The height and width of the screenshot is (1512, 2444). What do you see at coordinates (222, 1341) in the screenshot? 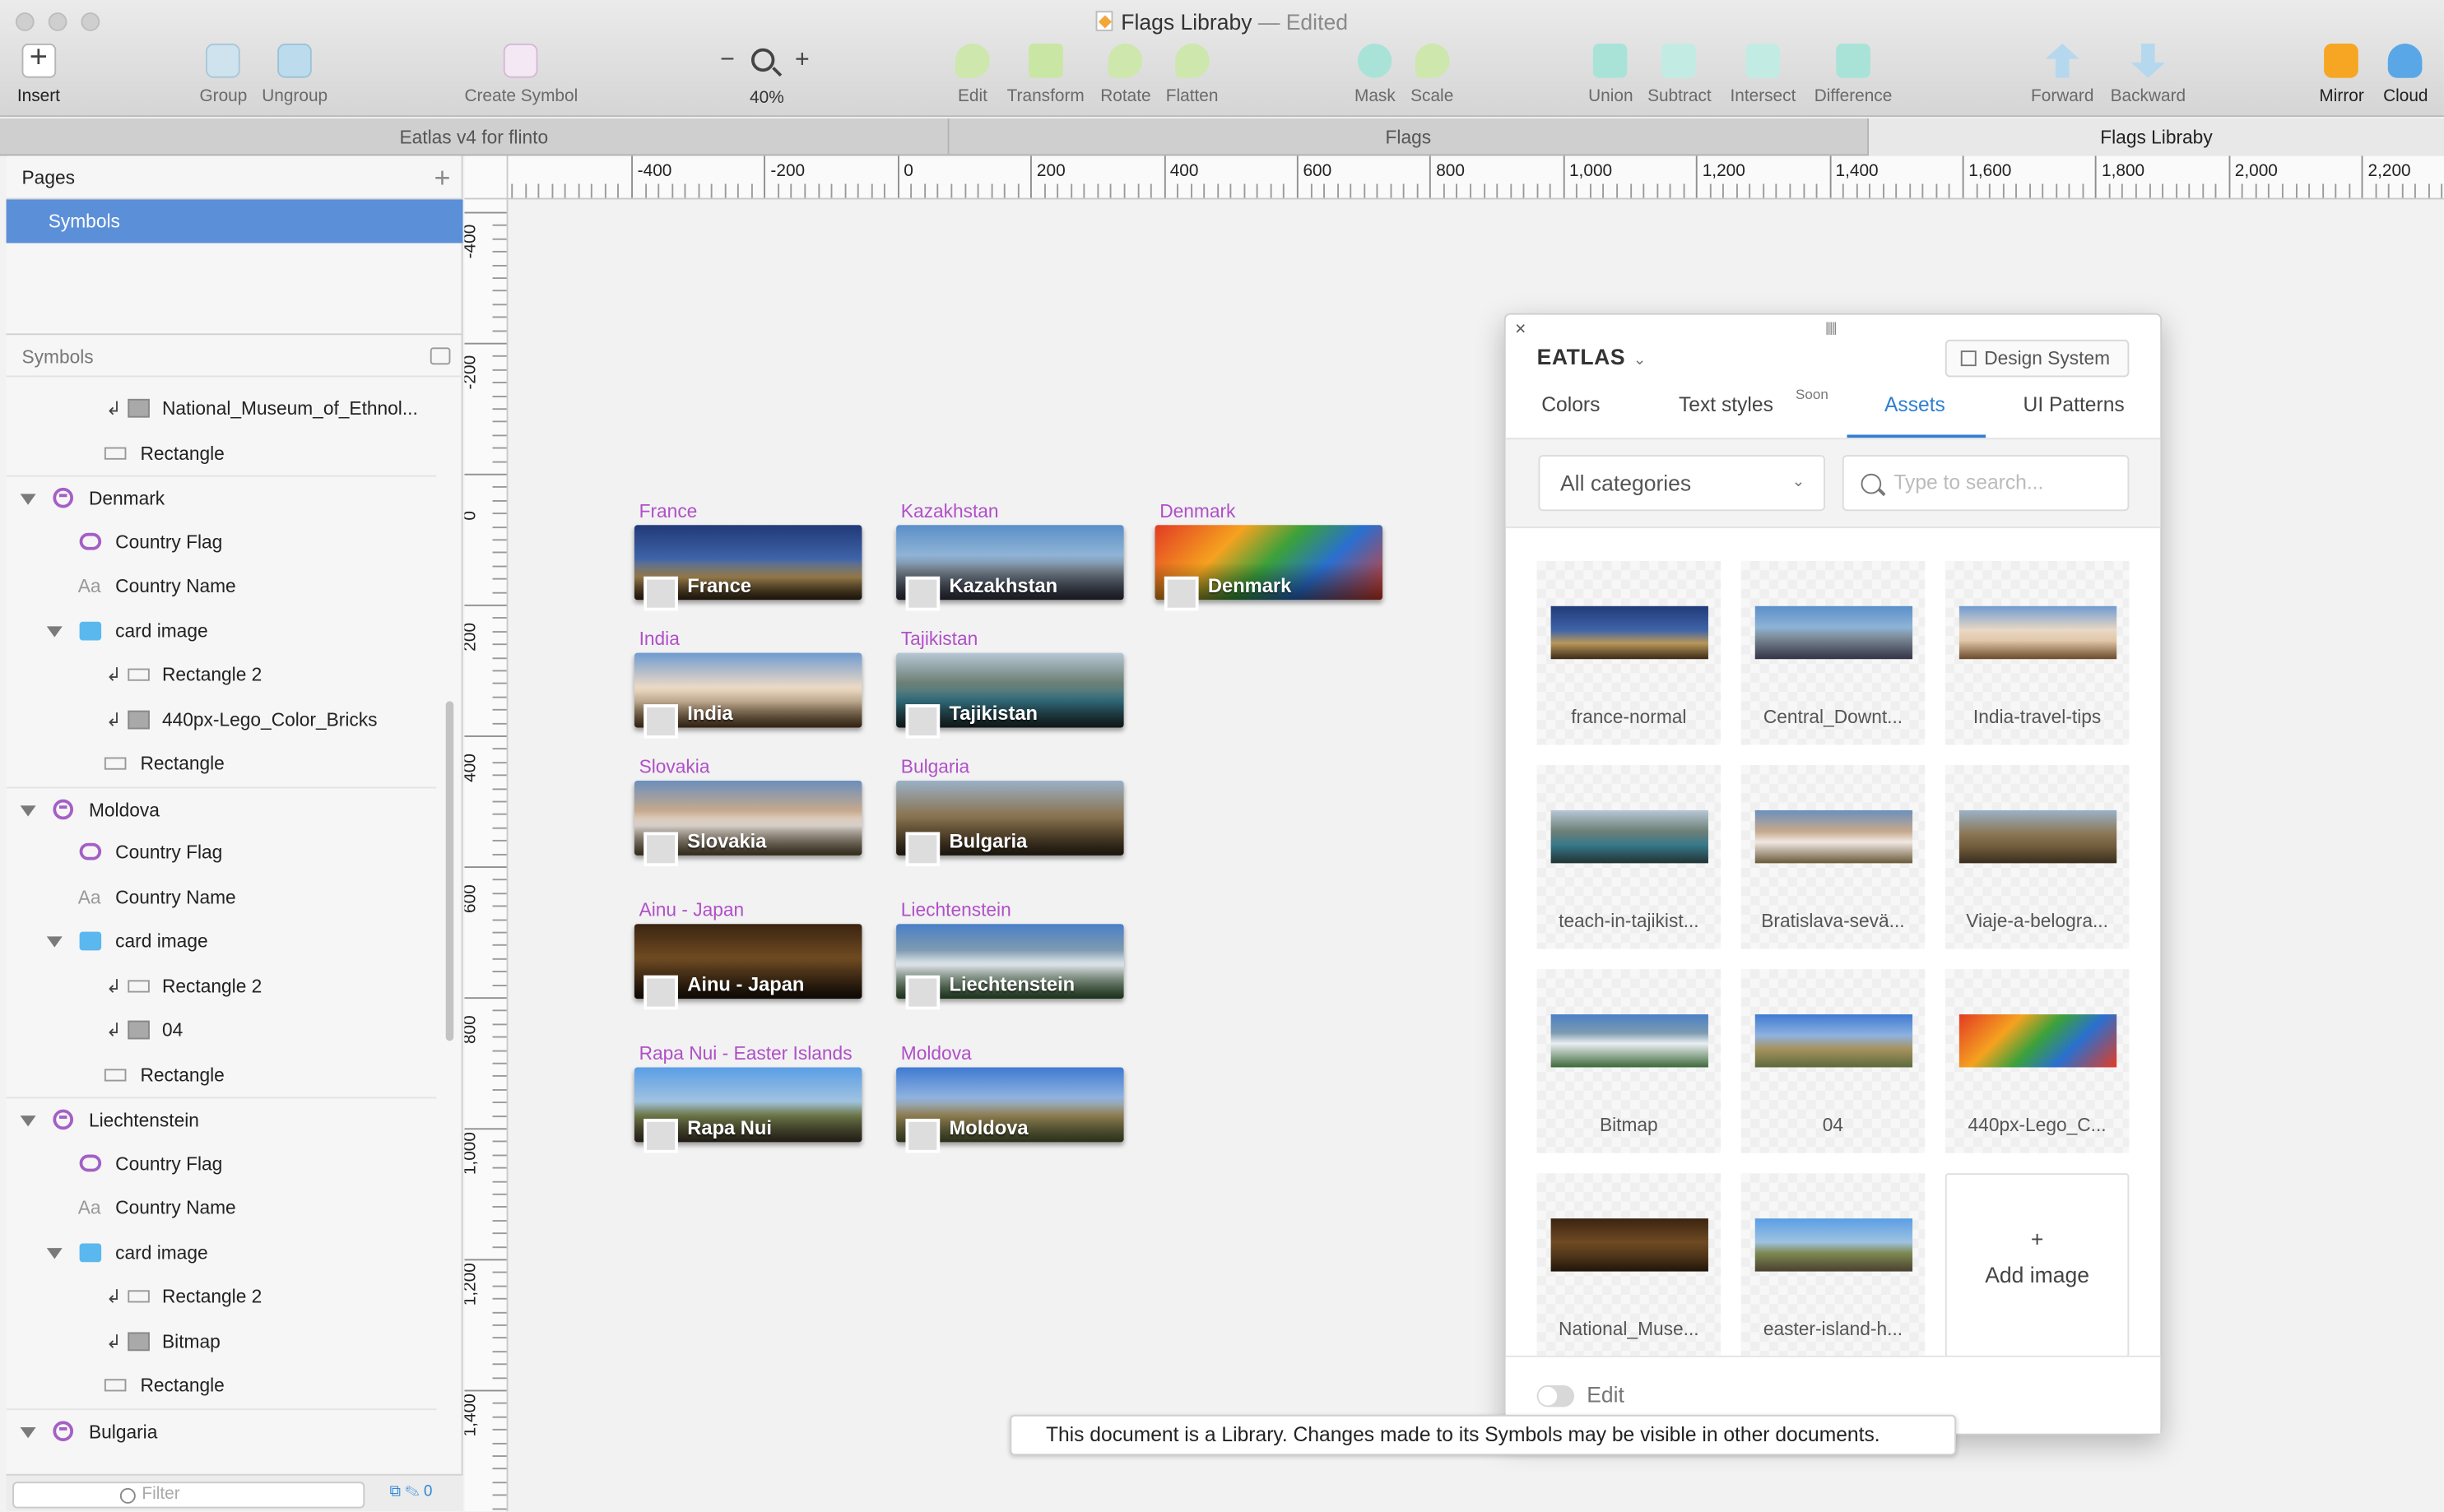
I see `layer-row: ↲ Bitmap` at bounding box center [222, 1341].